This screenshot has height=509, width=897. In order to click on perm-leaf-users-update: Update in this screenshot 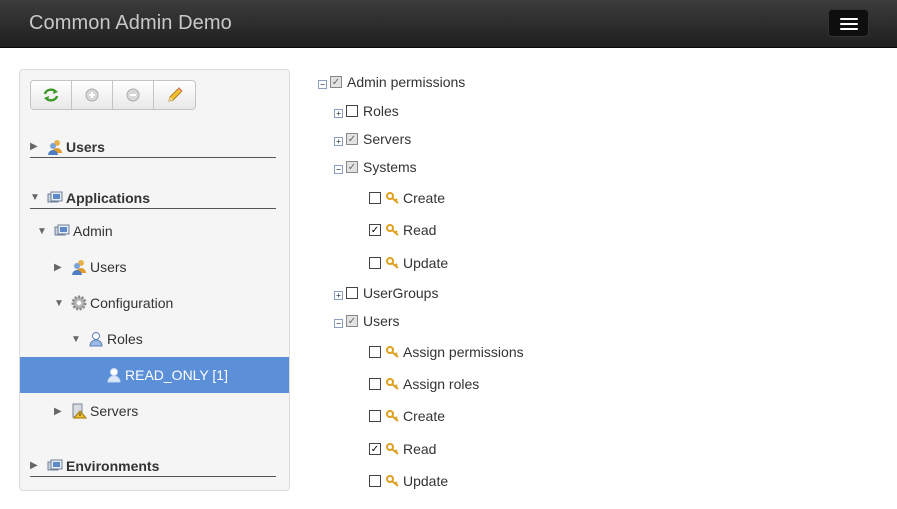, I will do `click(408, 481)`.